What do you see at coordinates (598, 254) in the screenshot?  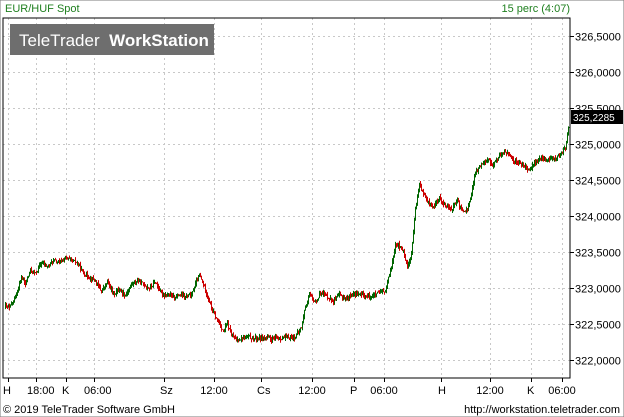 I see `y-tick-label: 323,5000` at bounding box center [598, 254].